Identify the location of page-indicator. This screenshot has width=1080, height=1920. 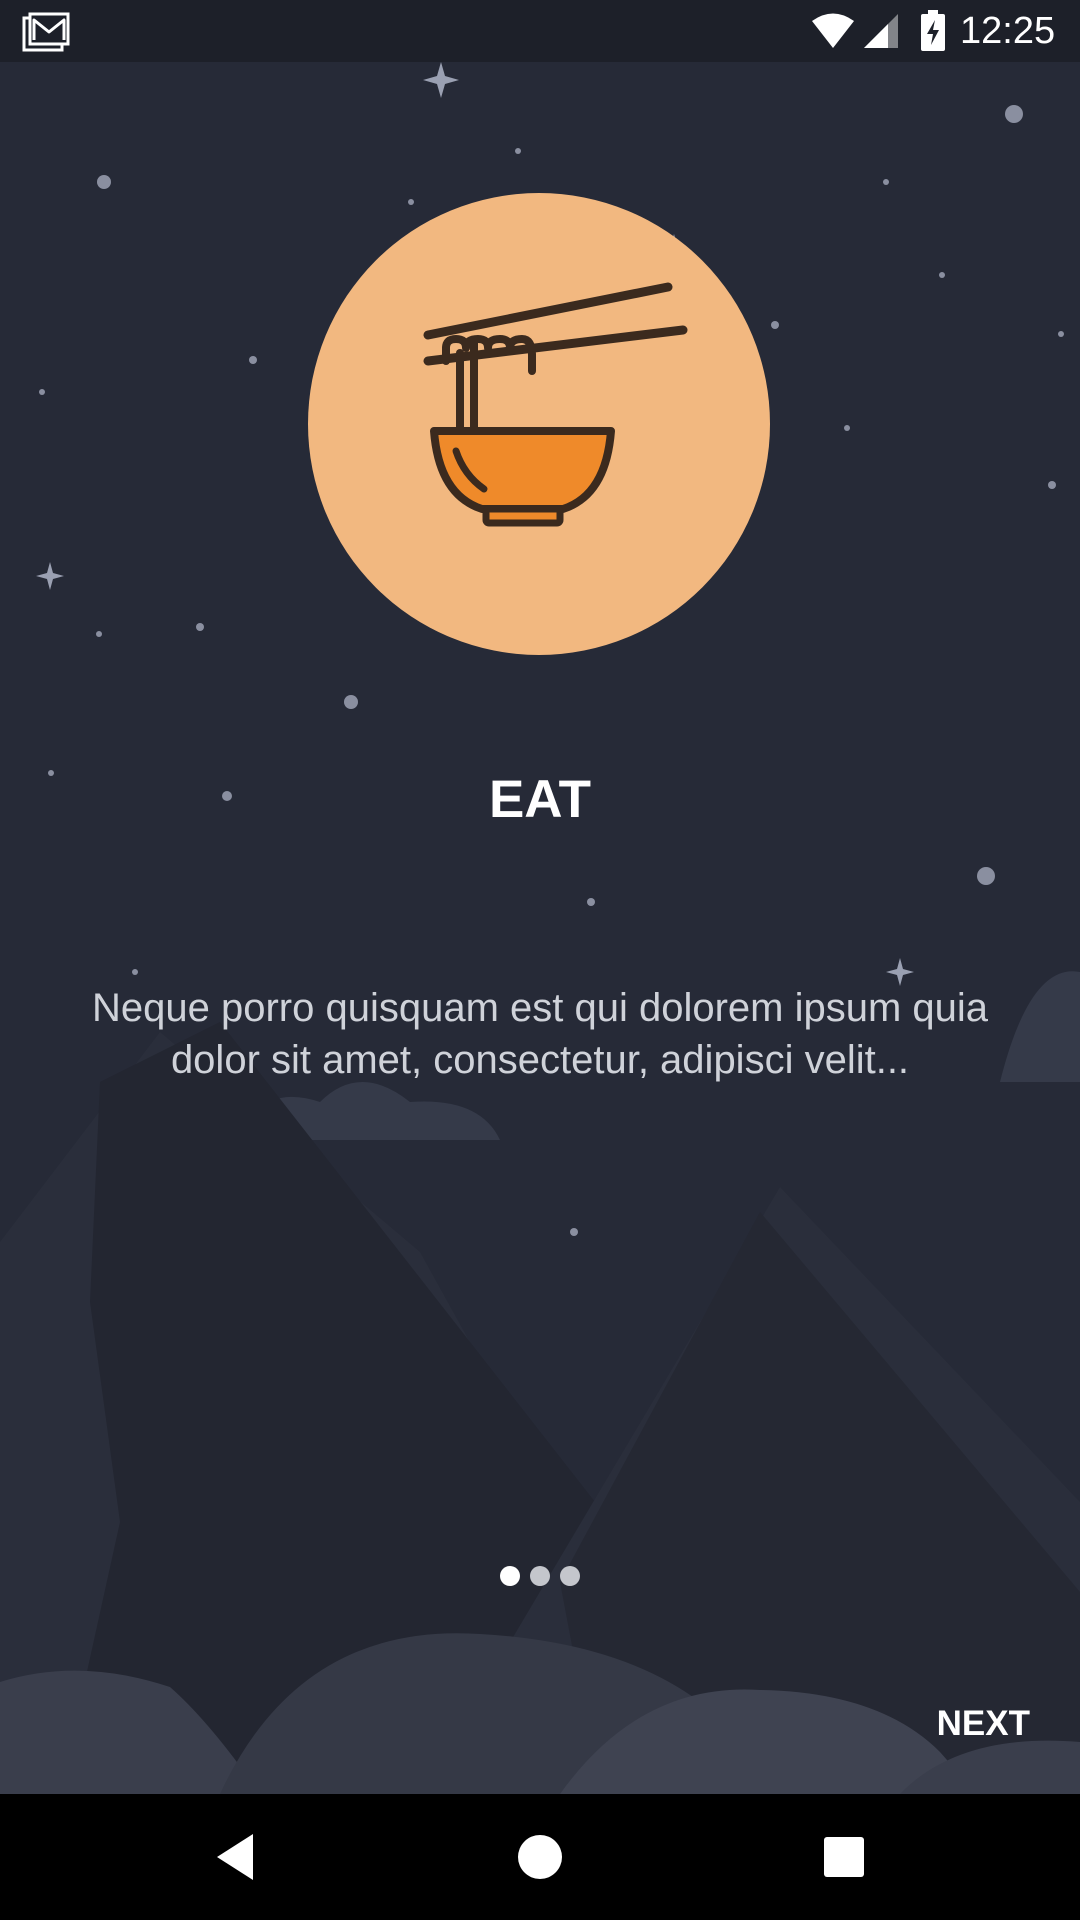
(540, 1576).